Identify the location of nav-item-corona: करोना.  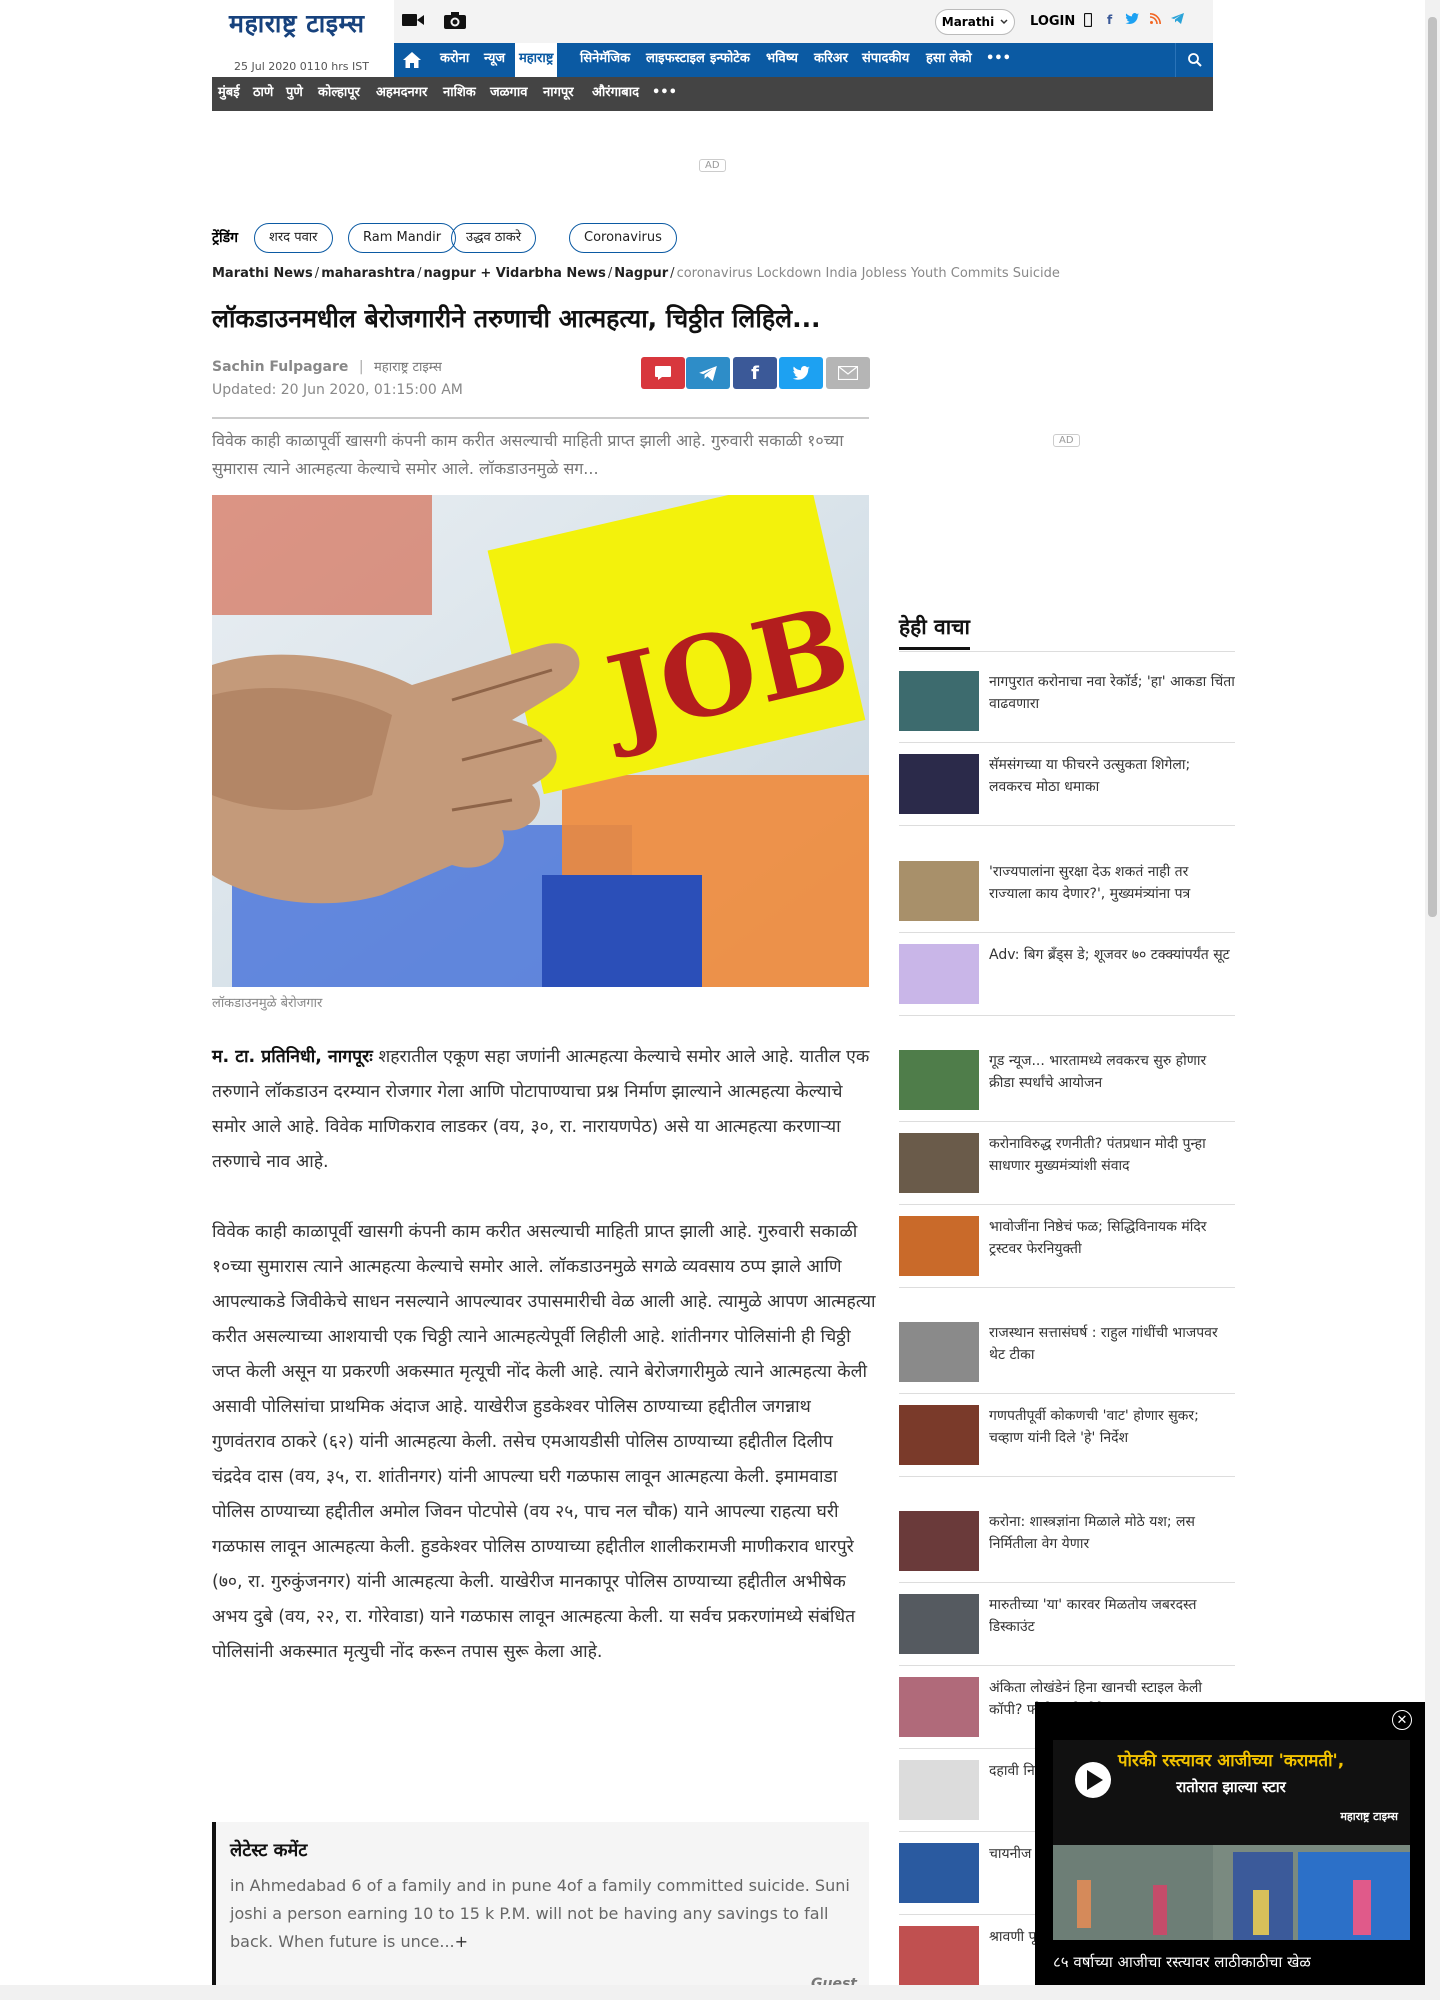
(454, 60).